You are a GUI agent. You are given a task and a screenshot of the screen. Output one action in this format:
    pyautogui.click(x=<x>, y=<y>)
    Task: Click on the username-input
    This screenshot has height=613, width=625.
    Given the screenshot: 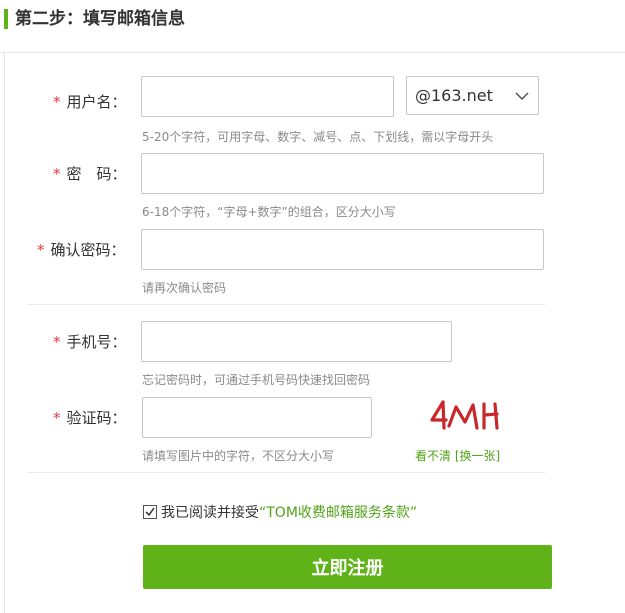 What is the action you would take?
    pyautogui.click(x=267, y=96)
    